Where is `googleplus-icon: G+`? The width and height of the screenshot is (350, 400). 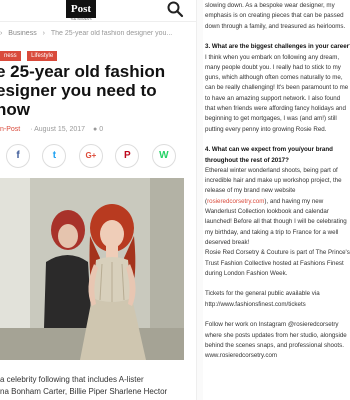
googleplus-icon: G+ is located at coordinates (91, 155).